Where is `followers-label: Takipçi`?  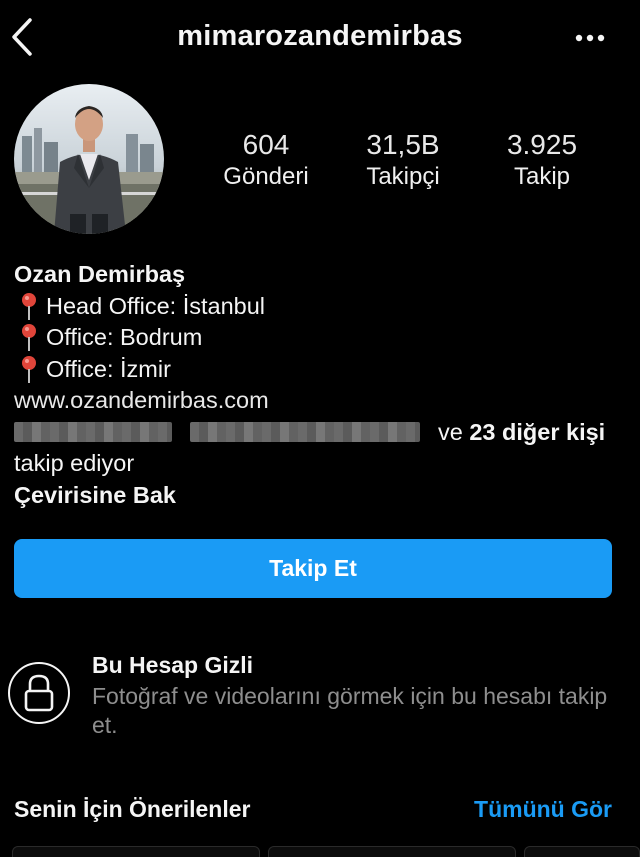
followers-label: Takipçi is located at coordinates (403, 176).